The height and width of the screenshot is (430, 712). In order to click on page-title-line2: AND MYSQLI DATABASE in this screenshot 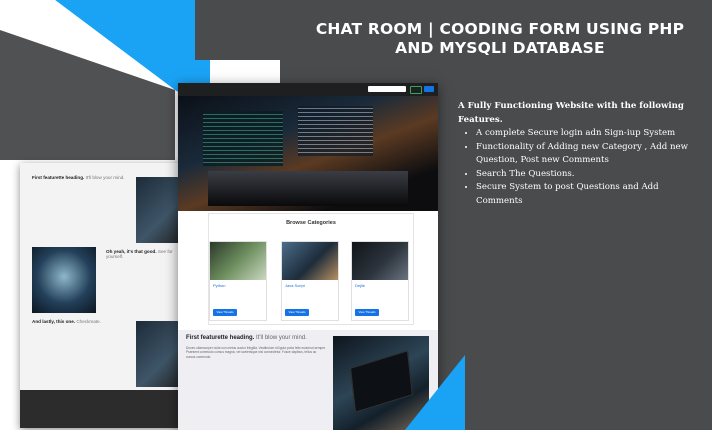, I will do `click(500, 48)`.